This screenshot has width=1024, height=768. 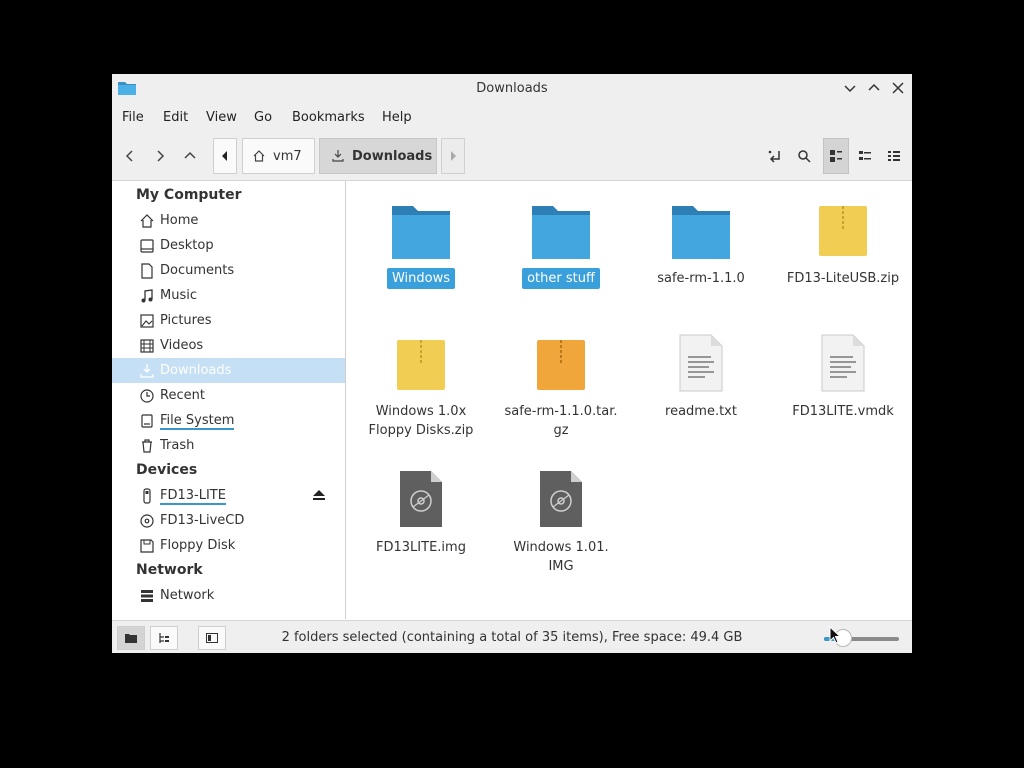 What do you see at coordinates (319, 495) in the screenshot?
I see `eject-icon` at bounding box center [319, 495].